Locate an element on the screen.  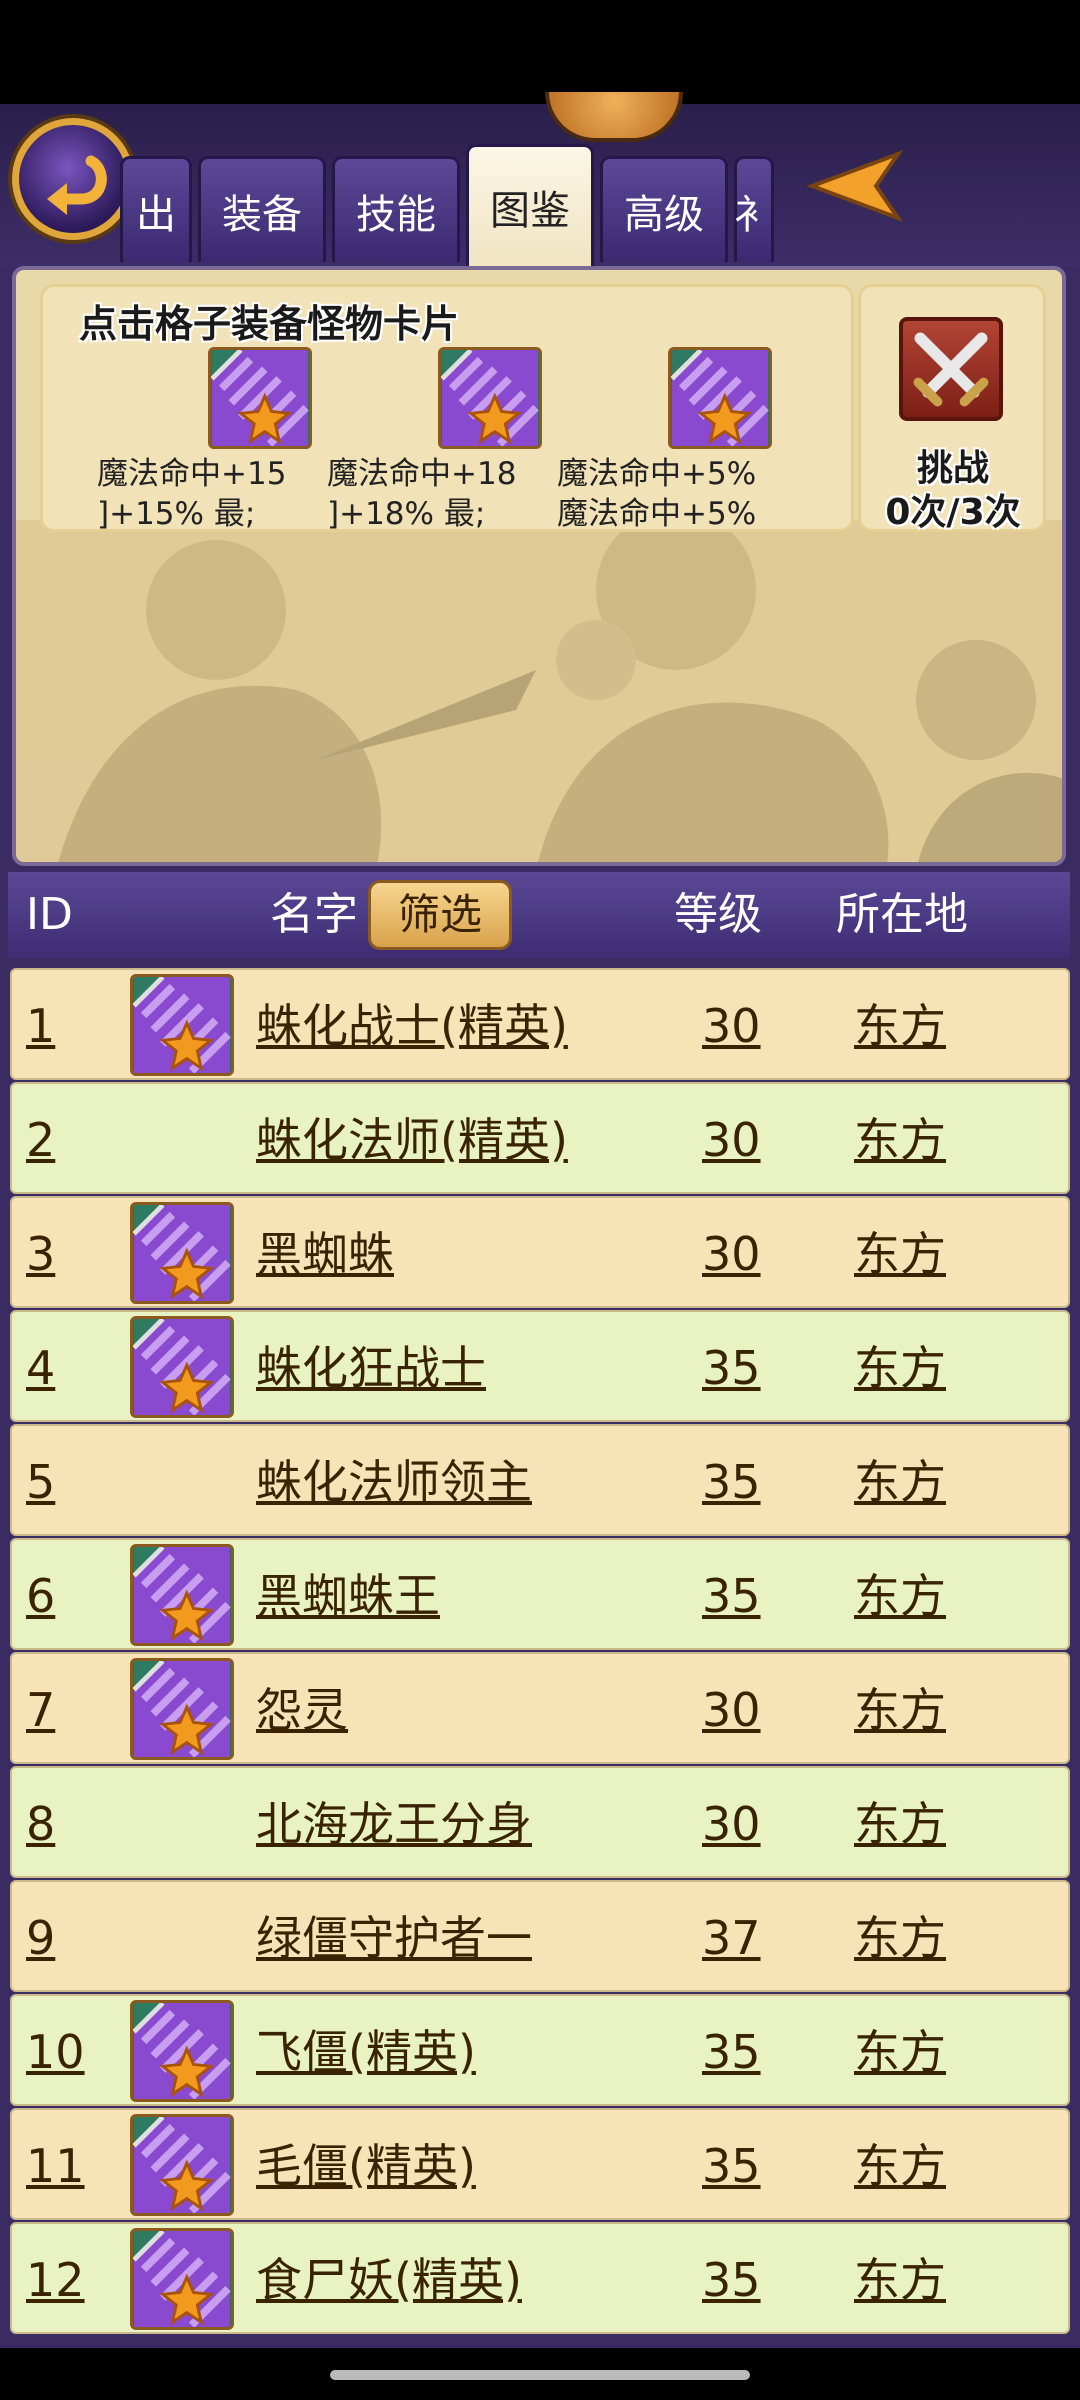
table-row: 12 食尸妖(精英) 35 东方 is located at coordinates (540, 2278).